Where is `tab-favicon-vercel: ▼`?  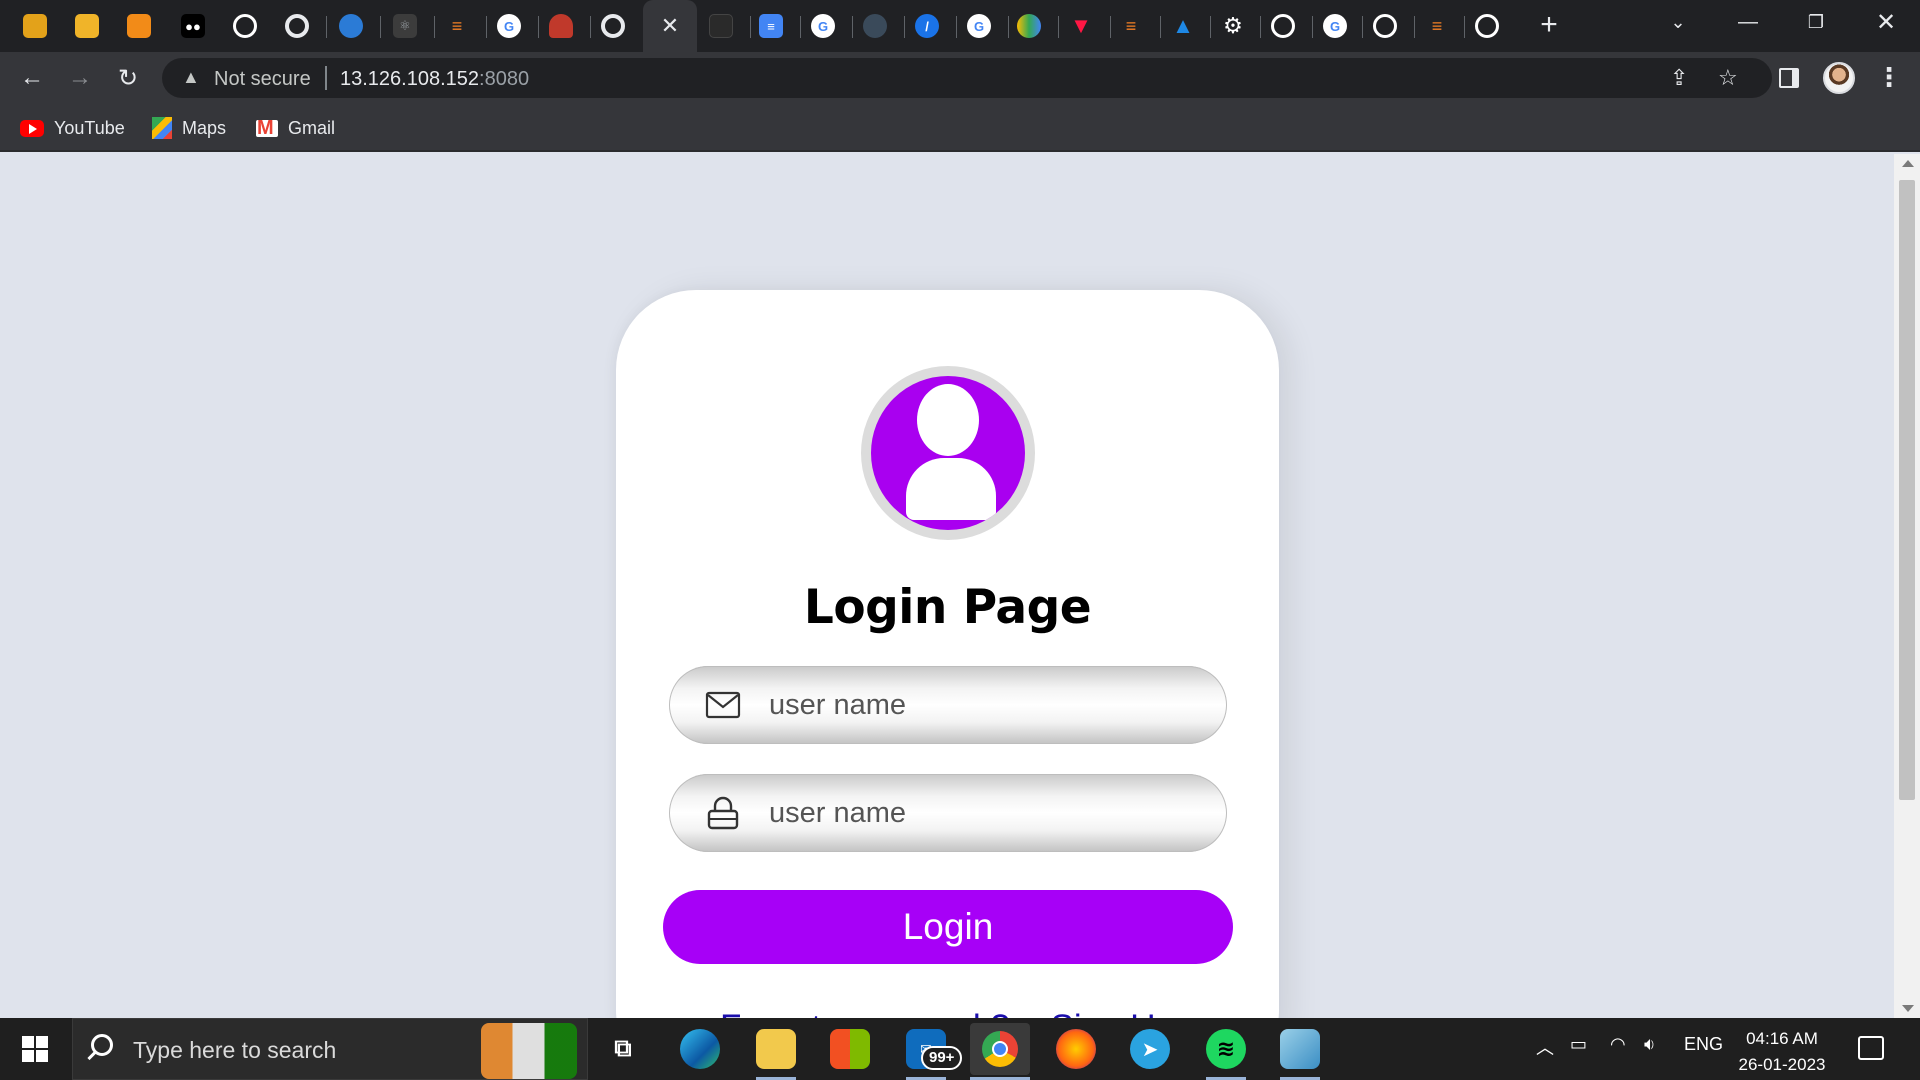 tab-favicon-vercel: ▼ is located at coordinates (1081, 26).